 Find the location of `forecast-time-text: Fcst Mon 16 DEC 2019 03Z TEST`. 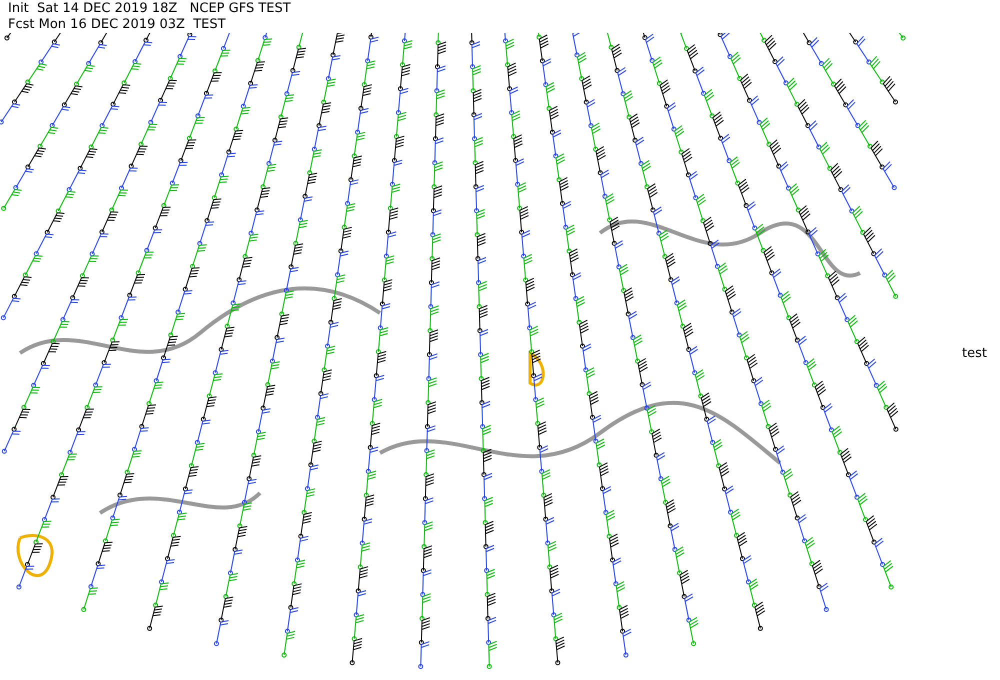

forecast-time-text: Fcst Mon 16 DEC 2019 03Z TEST is located at coordinates (117, 25).